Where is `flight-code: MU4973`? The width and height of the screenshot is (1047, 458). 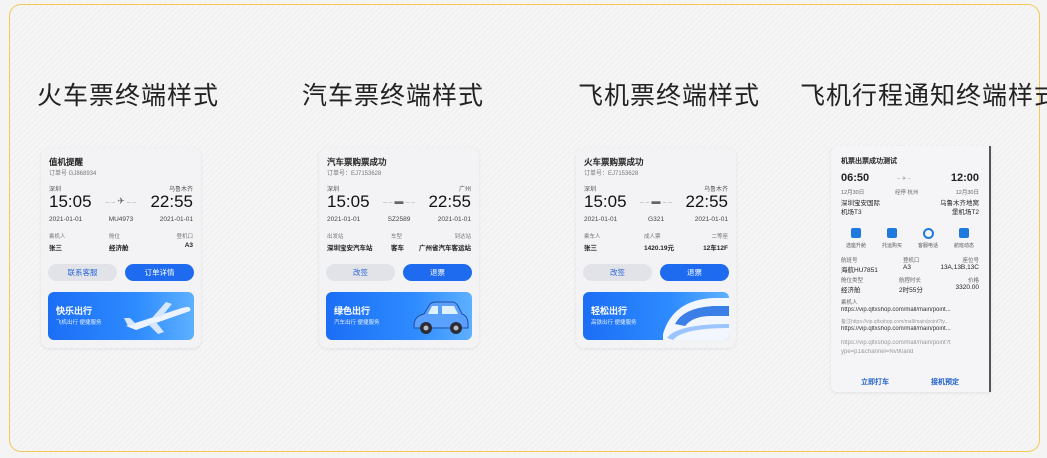
flight-code: MU4973 is located at coordinates (121, 219).